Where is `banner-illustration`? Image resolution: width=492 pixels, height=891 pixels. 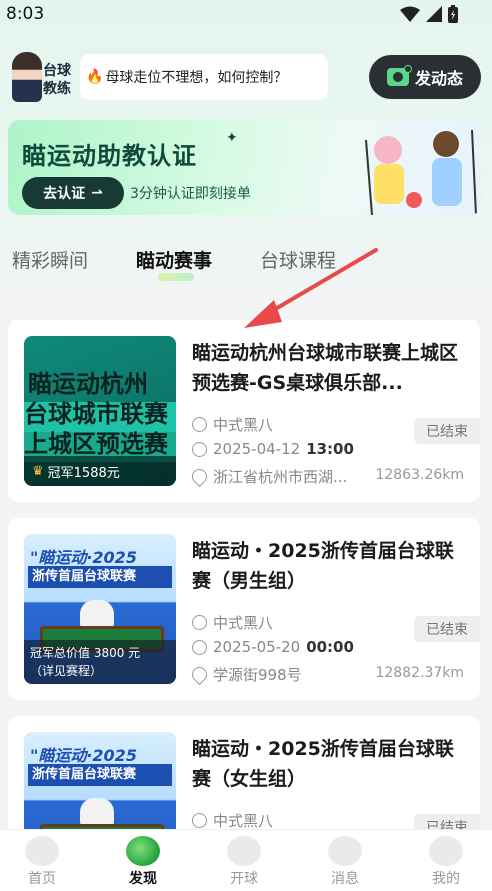 banner-illustration is located at coordinates (421, 172).